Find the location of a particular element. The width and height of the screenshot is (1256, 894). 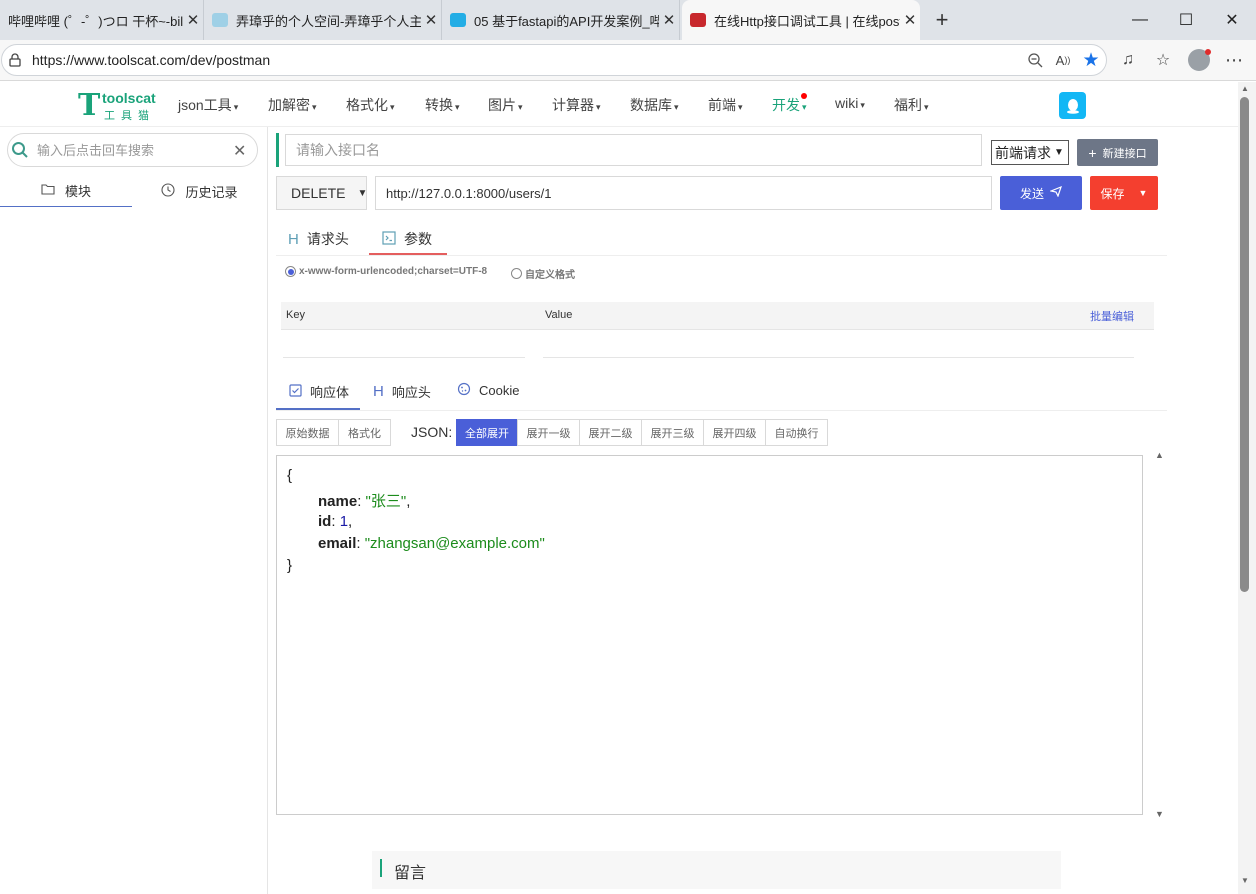

nav-label: 数据库 is located at coordinates (651, 105).